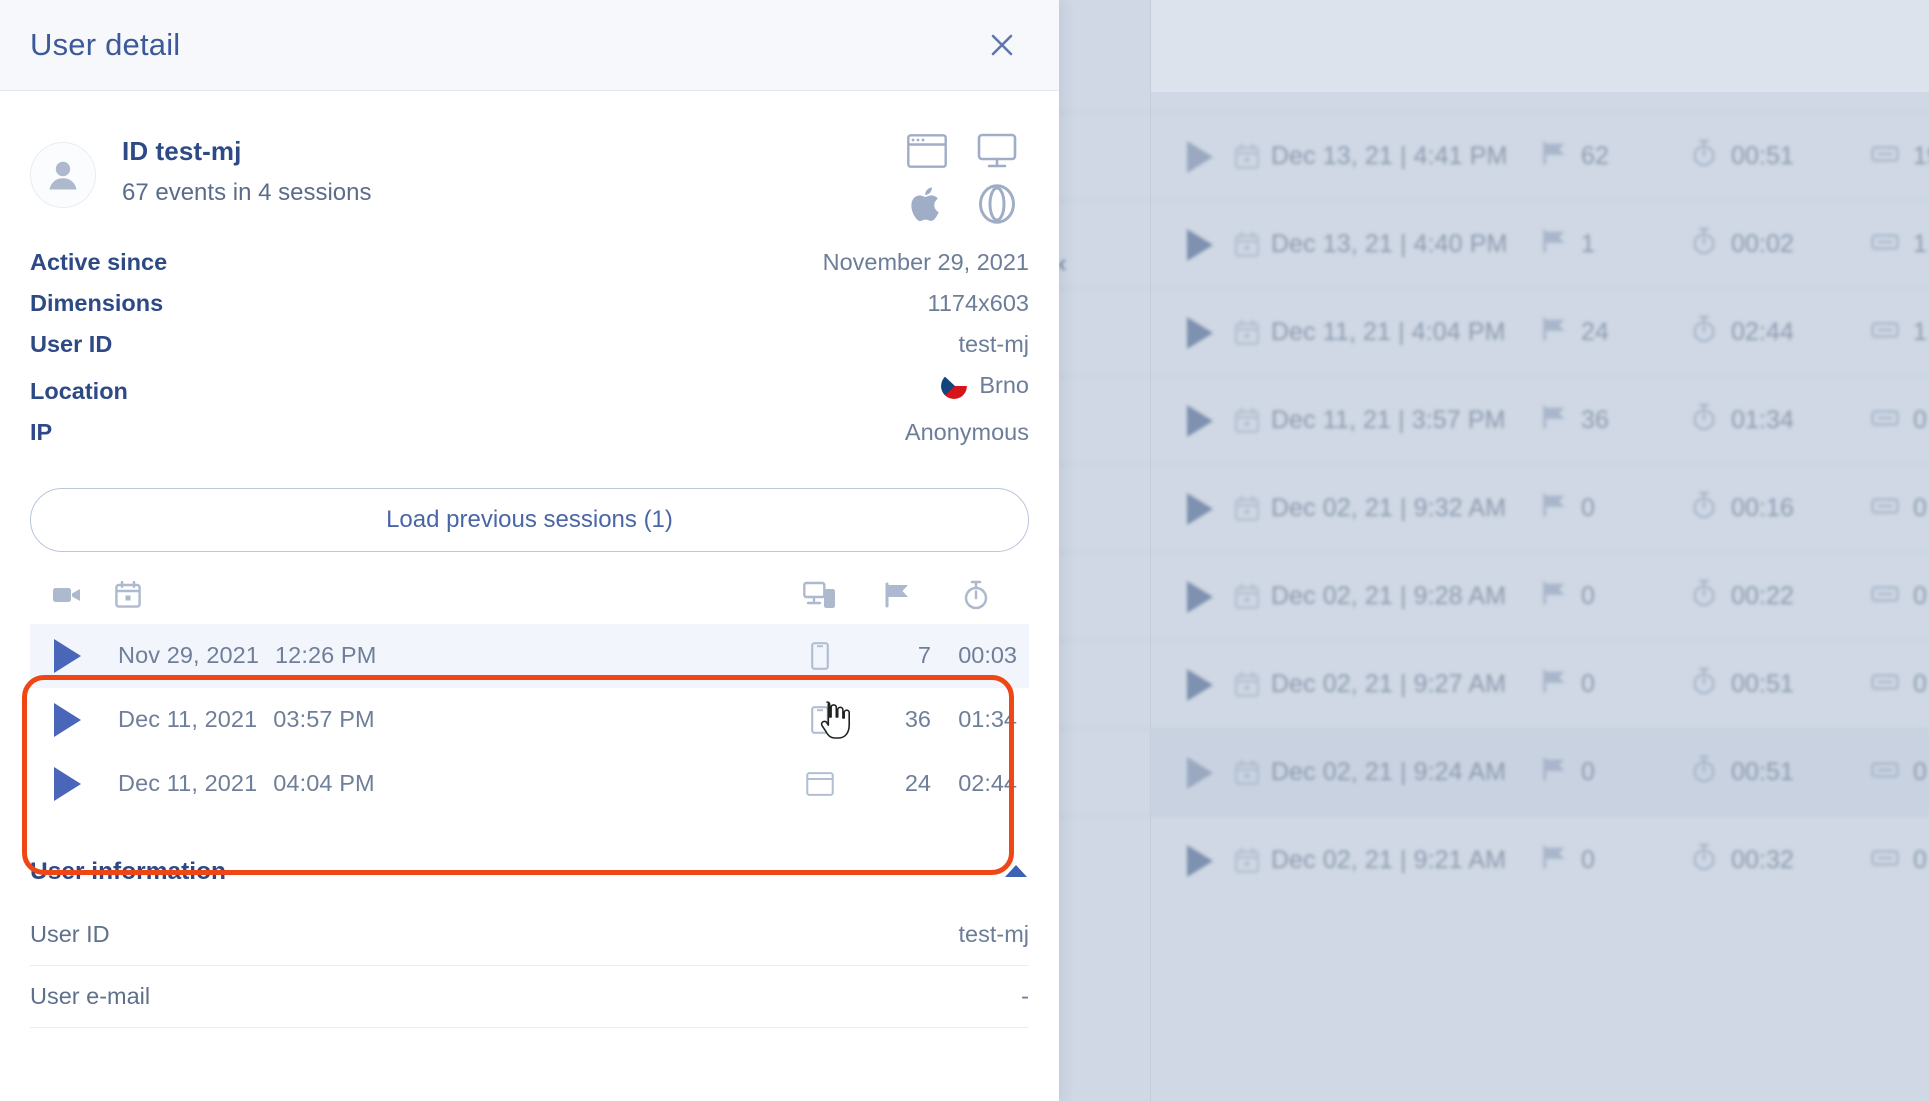 The width and height of the screenshot is (1929, 1101). Describe the element at coordinates (1595, 332) in the screenshot. I see `flag-count: 24` at that location.